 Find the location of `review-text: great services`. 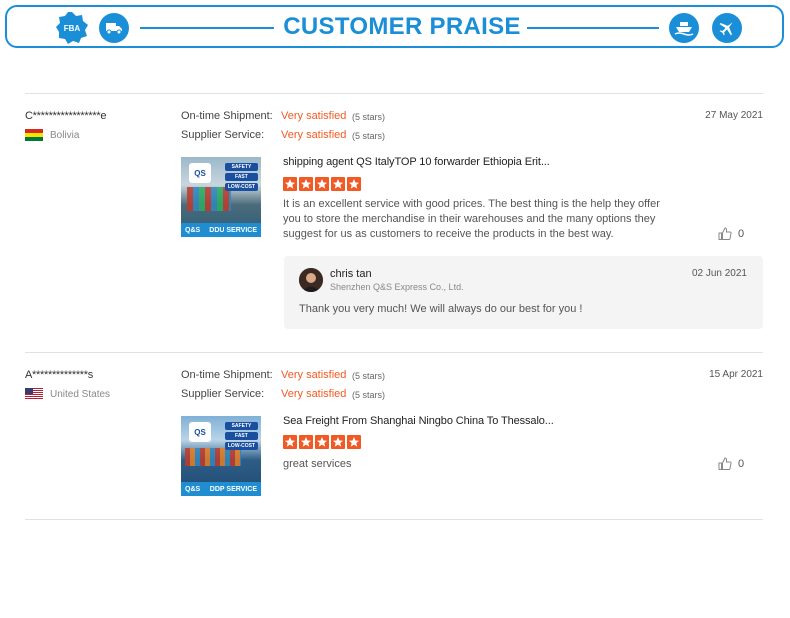

review-text: great services is located at coordinates (317, 464).